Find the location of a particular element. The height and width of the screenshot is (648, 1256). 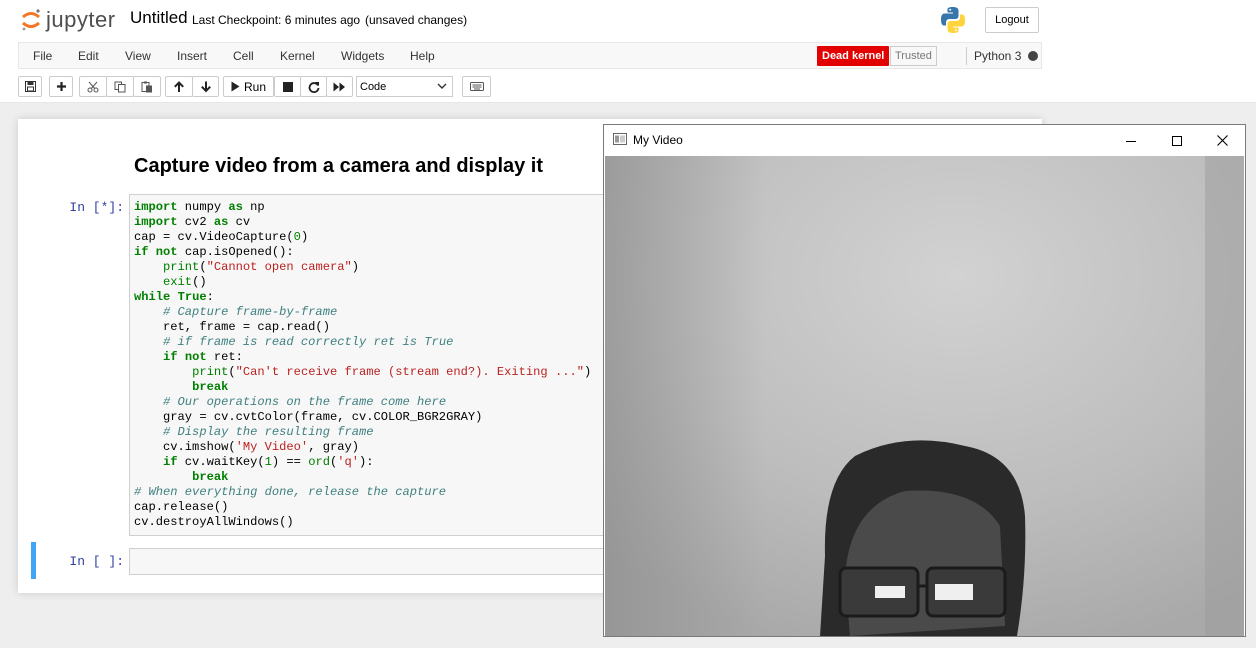

menu-edit: Edit is located at coordinates (88, 56).